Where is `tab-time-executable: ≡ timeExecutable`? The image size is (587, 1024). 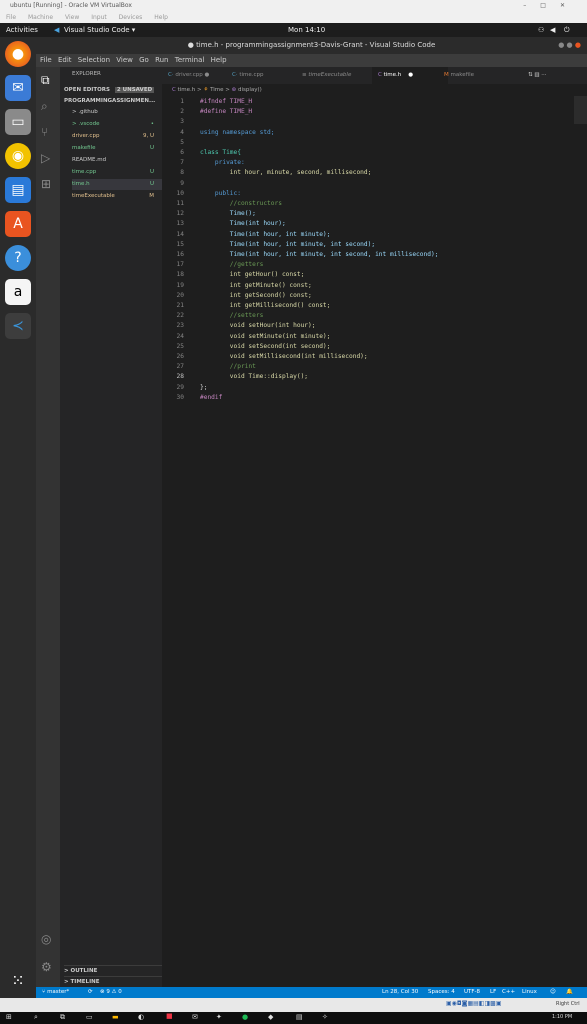 tab-time-executable: ≡ timeExecutable is located at coordinates (326, 75).